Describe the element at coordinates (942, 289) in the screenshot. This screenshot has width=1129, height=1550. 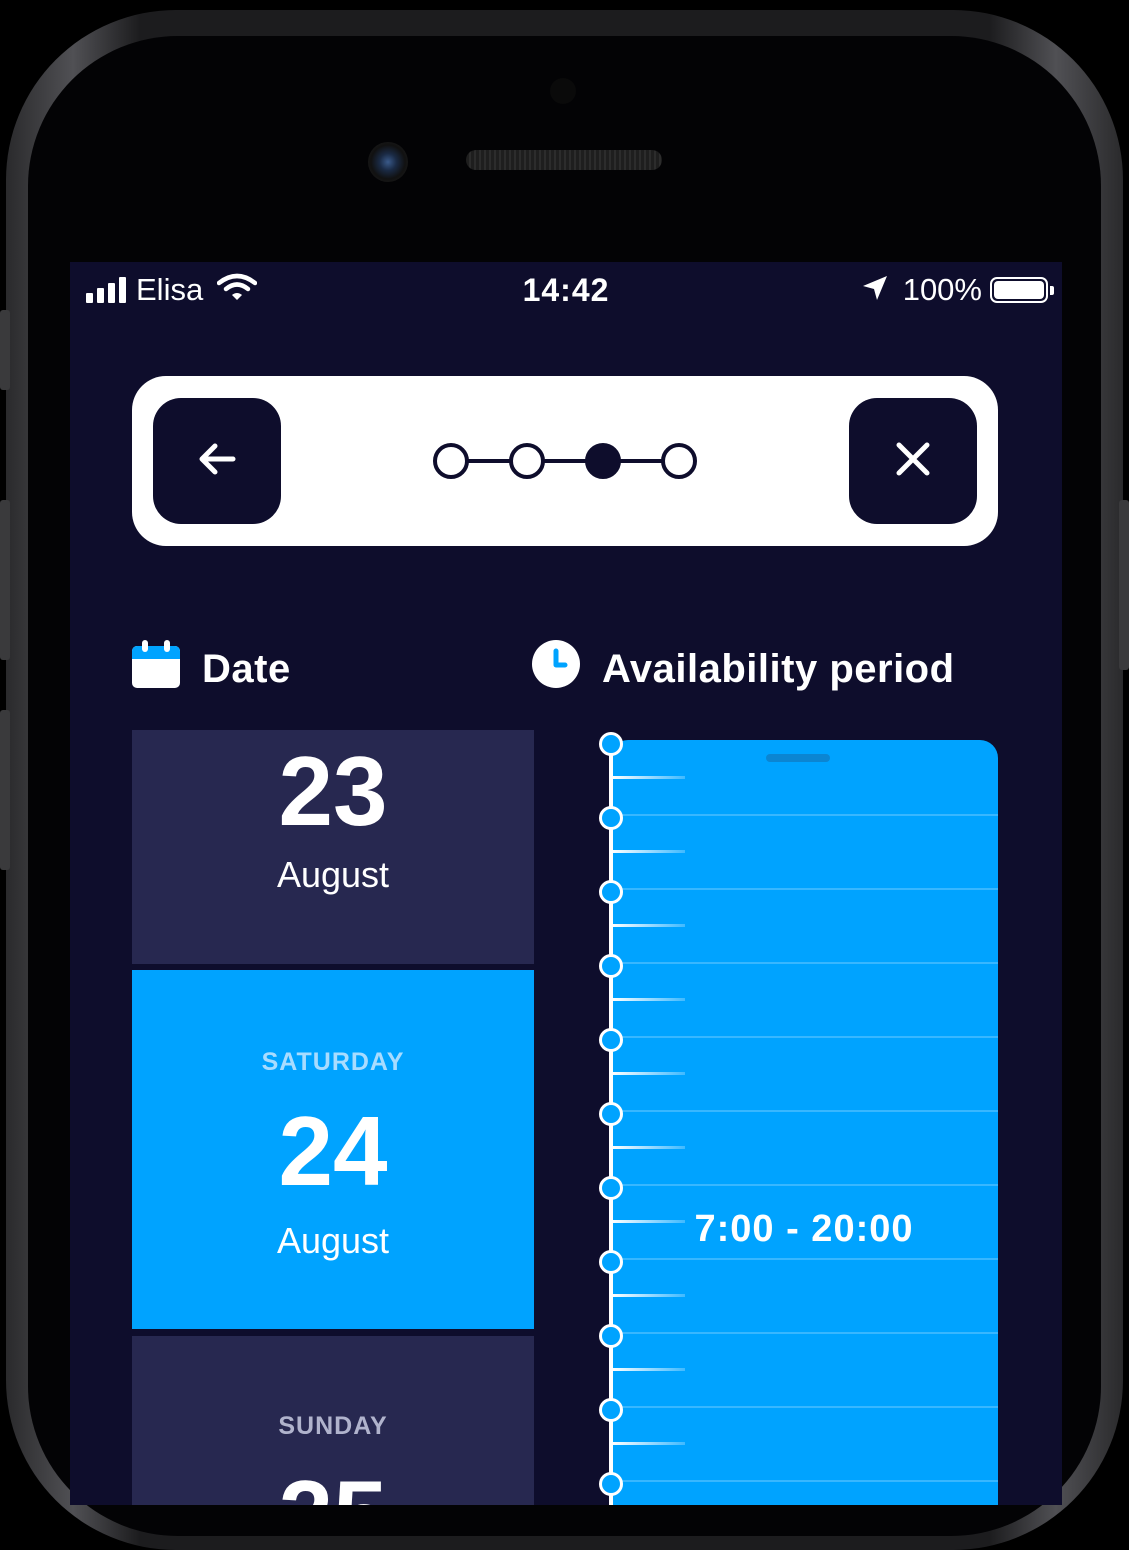
I see `battery-percentage: 100%` at that location.